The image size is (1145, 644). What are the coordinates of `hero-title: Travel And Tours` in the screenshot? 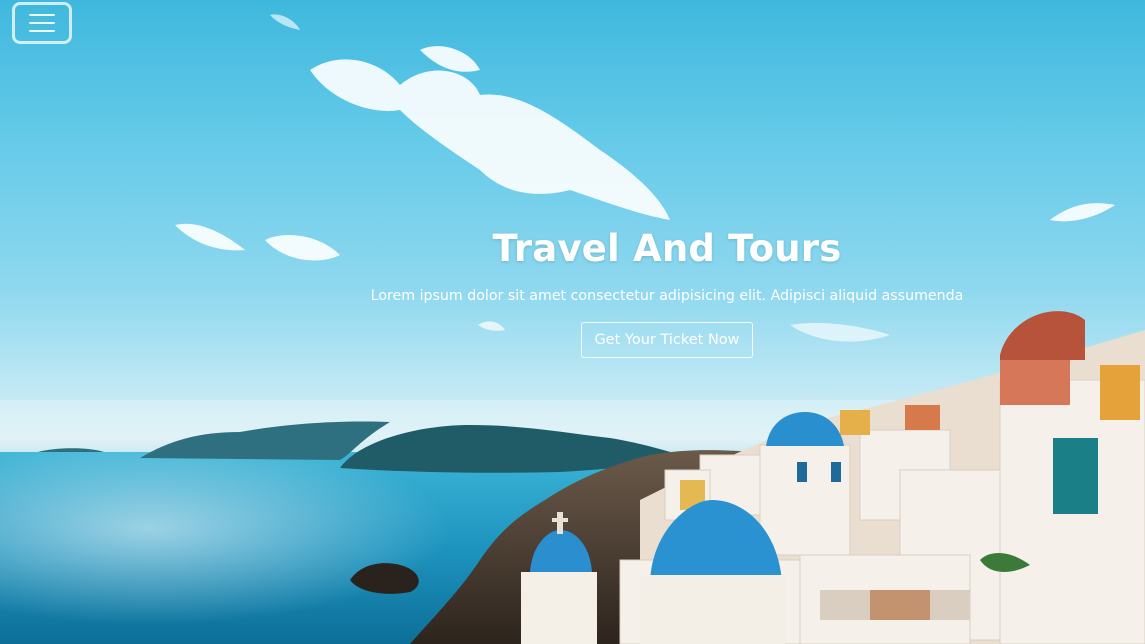 It's located at (667, 248).